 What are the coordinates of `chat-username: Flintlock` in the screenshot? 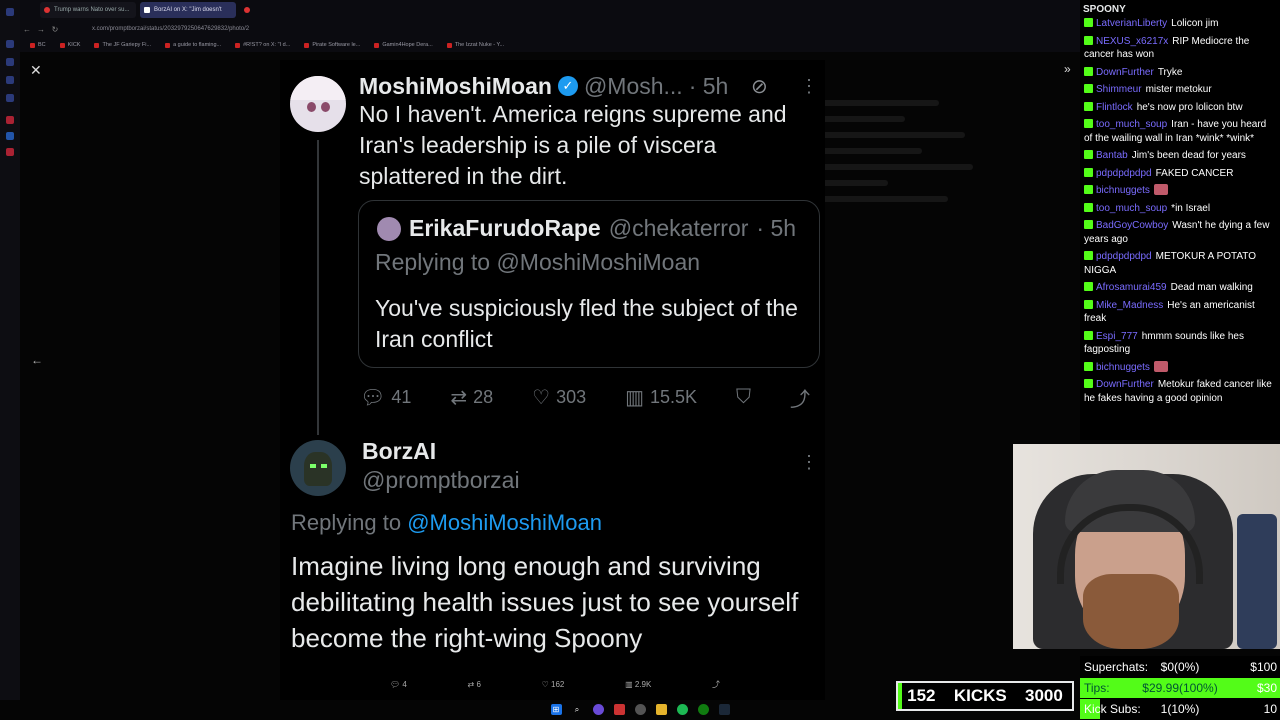 It's located at (1114, 107).